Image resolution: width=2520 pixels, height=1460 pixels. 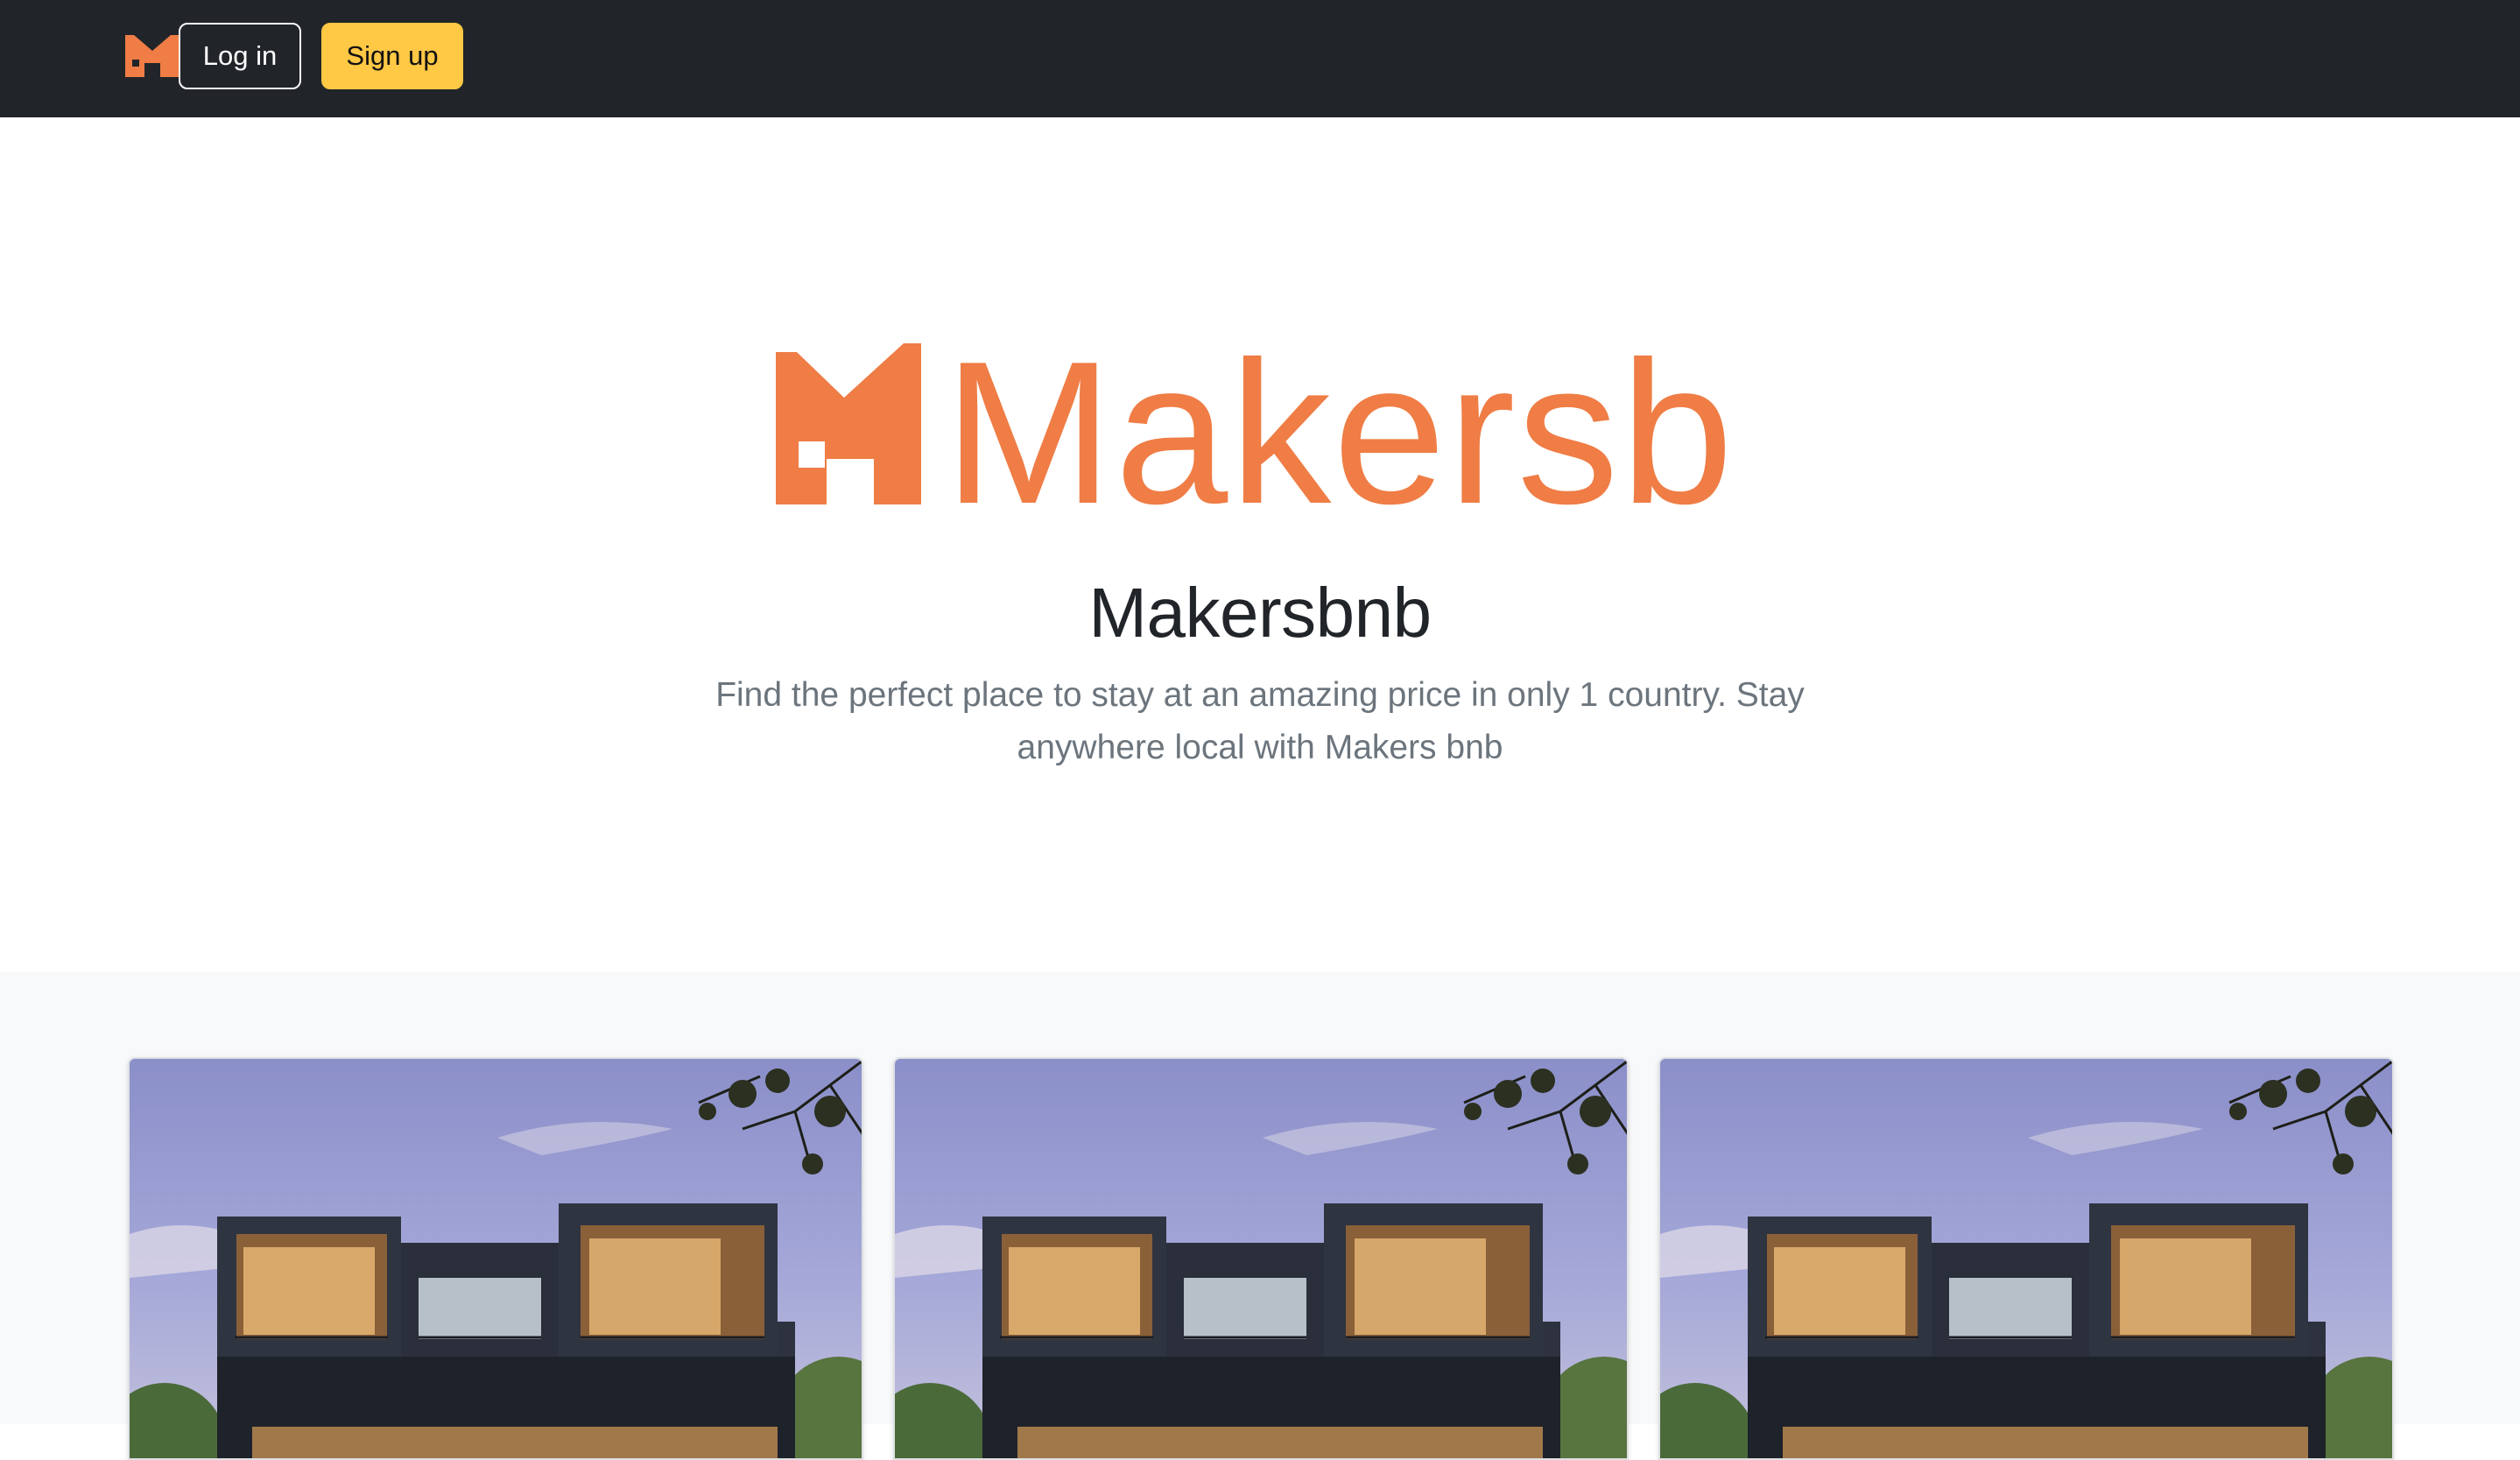 What do you see at coordinates (1334, 423) in the screenshot?
I see `logo-wordmark-text: Makersbnb` at bounding box center [1334, 423].